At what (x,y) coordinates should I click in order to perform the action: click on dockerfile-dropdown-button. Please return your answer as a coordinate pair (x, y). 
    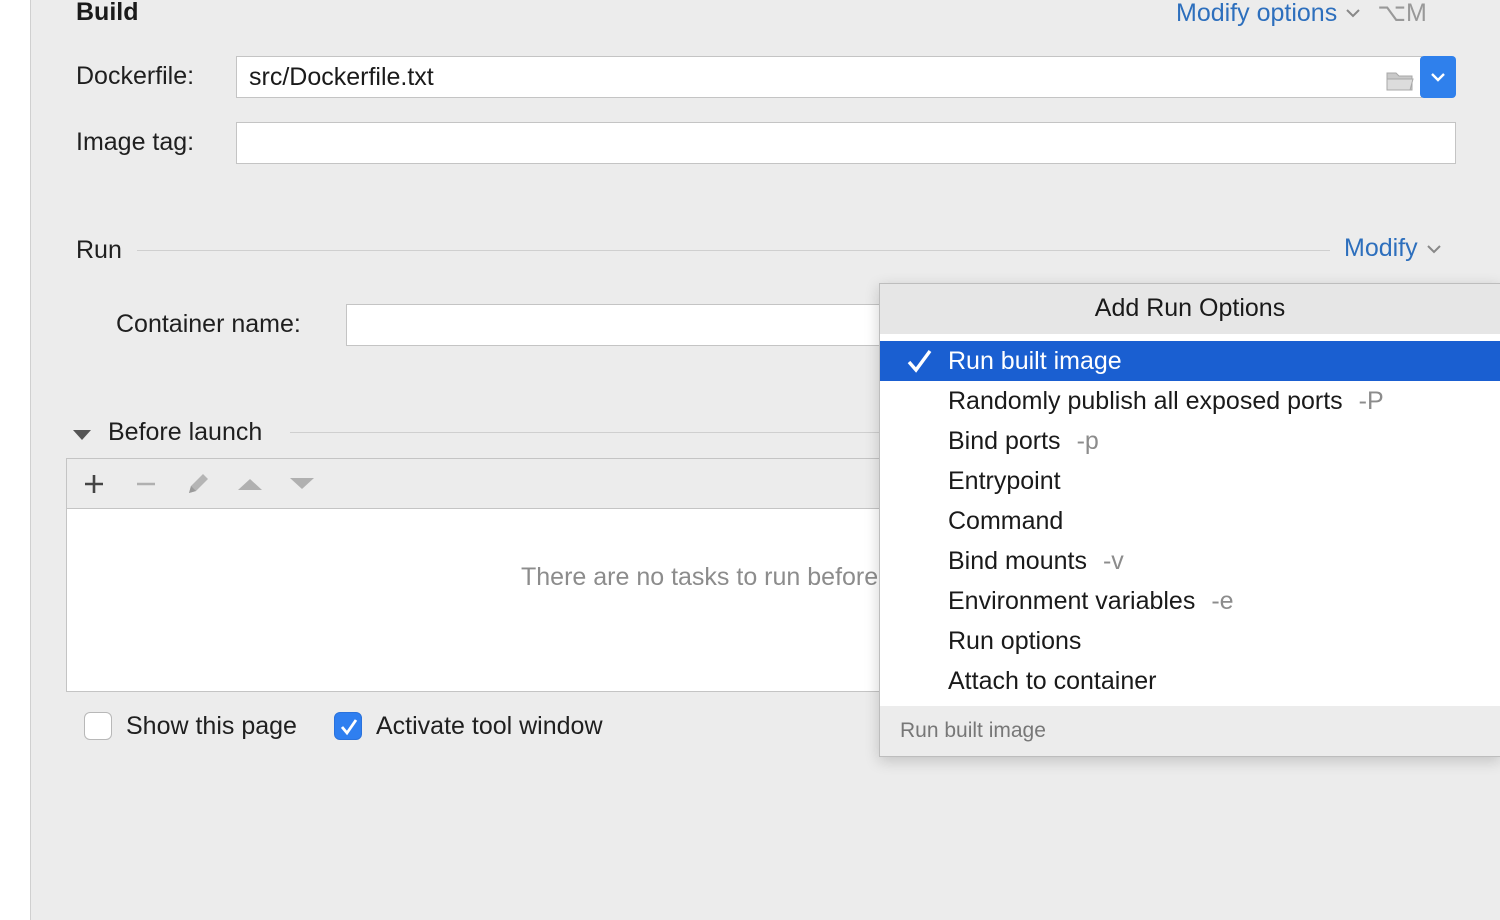
    Looking at the image, I should click on (1438, 77).